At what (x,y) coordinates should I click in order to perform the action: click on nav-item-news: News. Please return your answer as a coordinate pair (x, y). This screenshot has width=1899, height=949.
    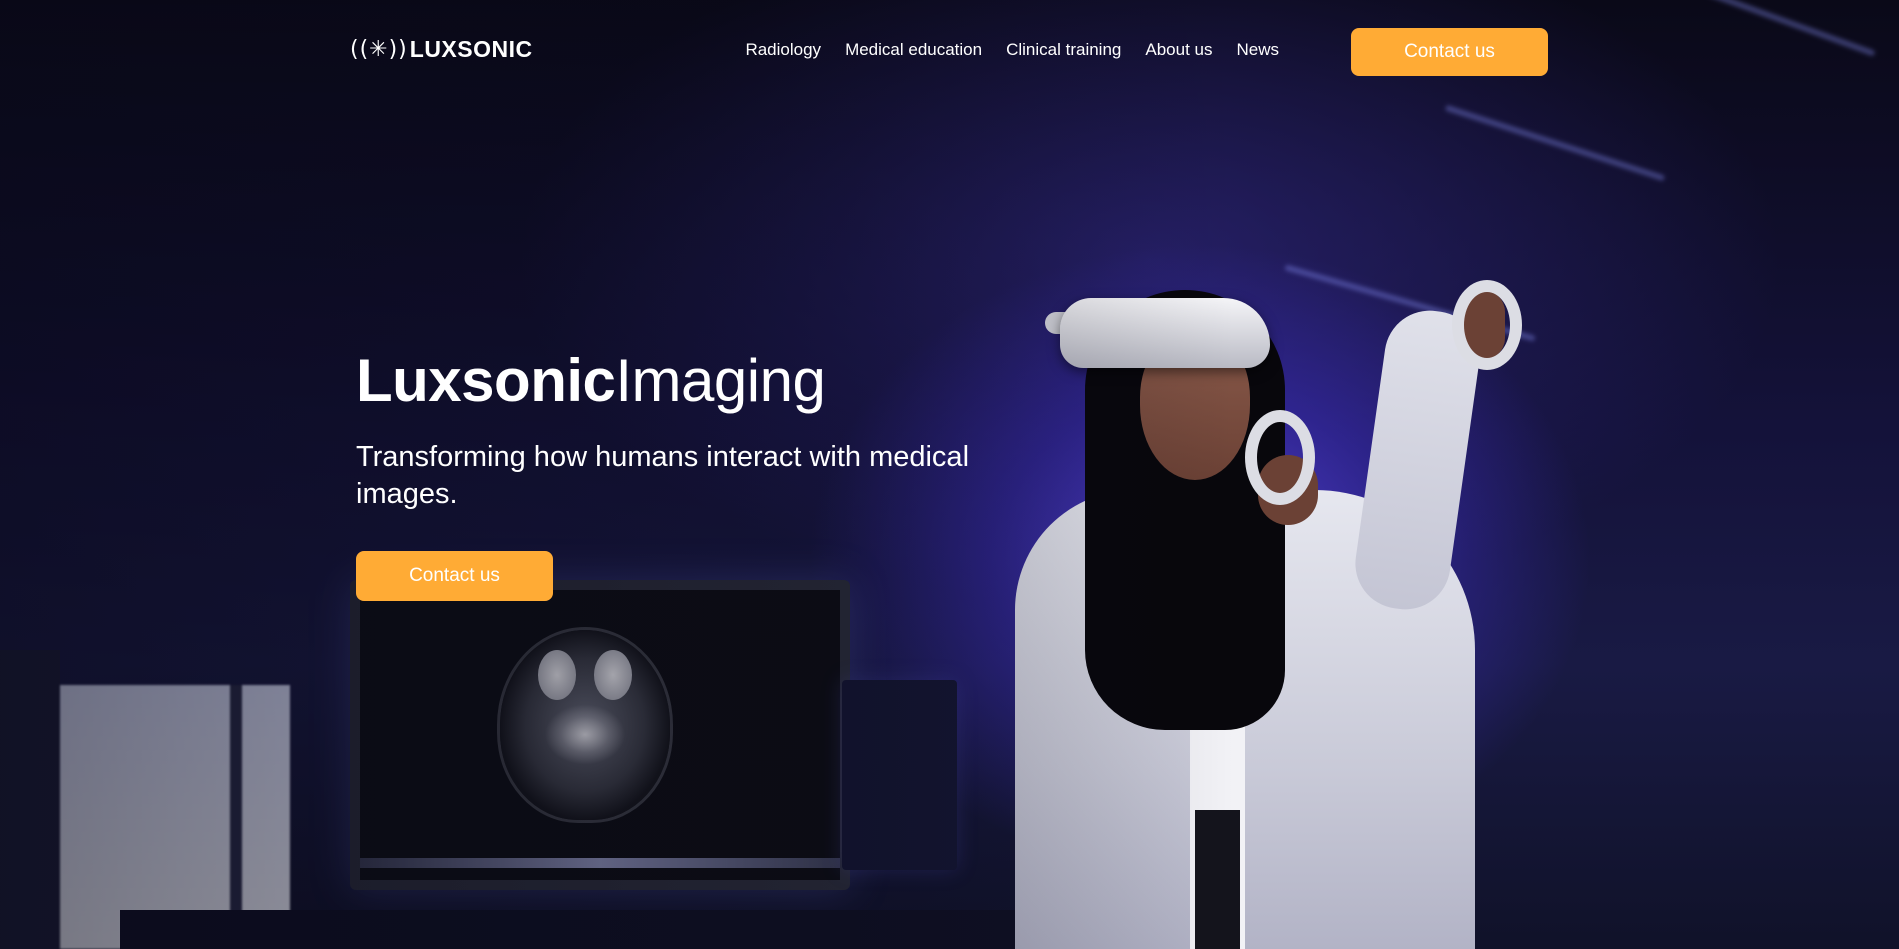
    Looking at the image, I should click on (1257, 50).